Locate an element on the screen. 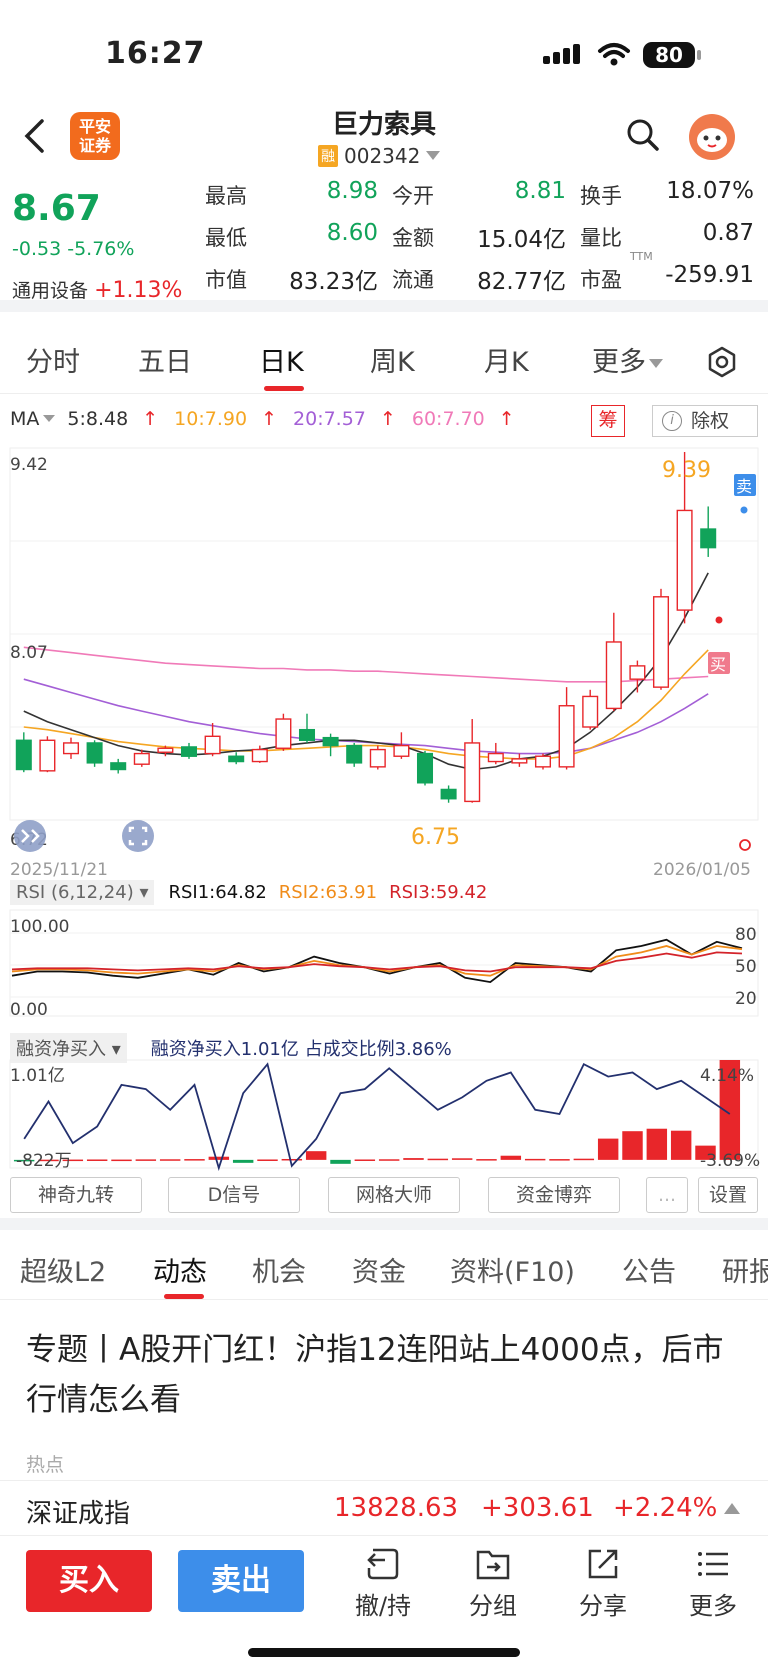 The width and height of the screenshot is (768, 1669). y-max-label: 9.42 is located at coordinates (29, 465).